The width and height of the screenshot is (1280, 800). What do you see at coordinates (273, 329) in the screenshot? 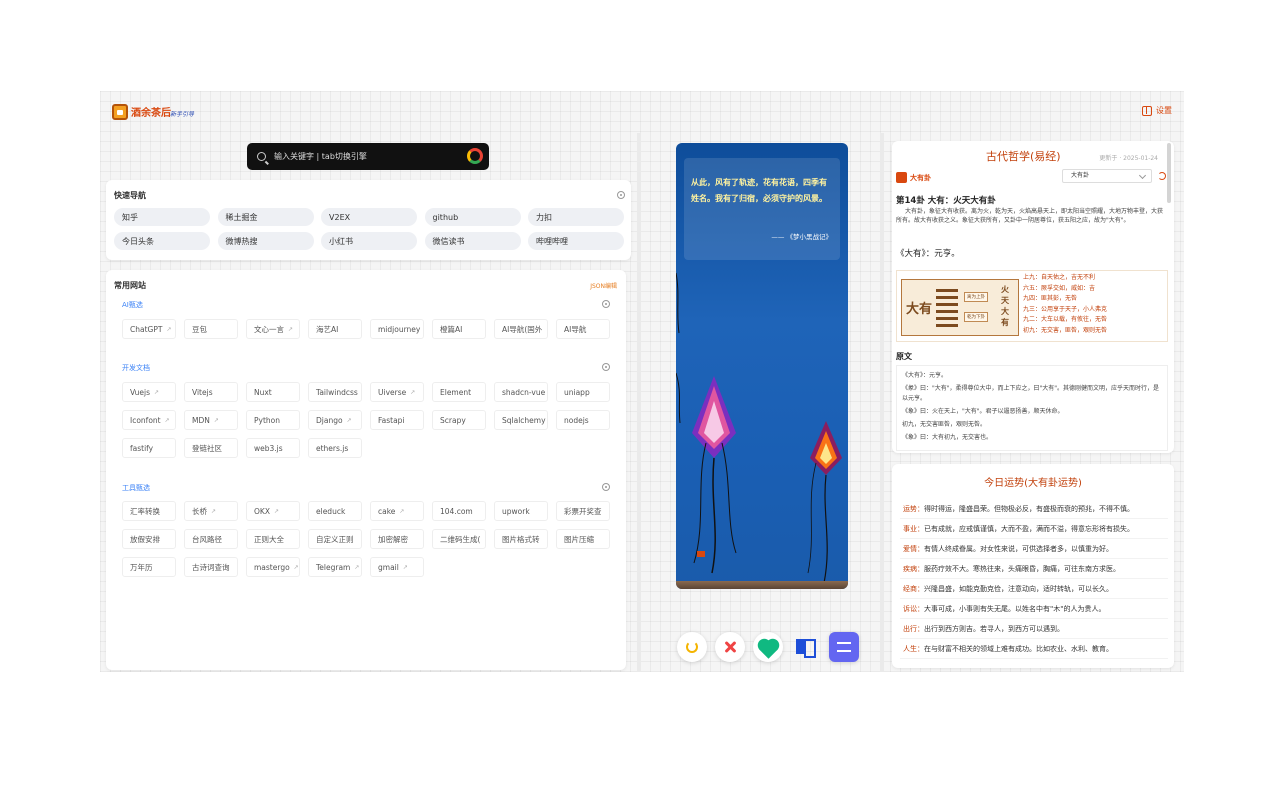
I see `site-link: 文心一言 ↗` at bounding box center [273, 329].